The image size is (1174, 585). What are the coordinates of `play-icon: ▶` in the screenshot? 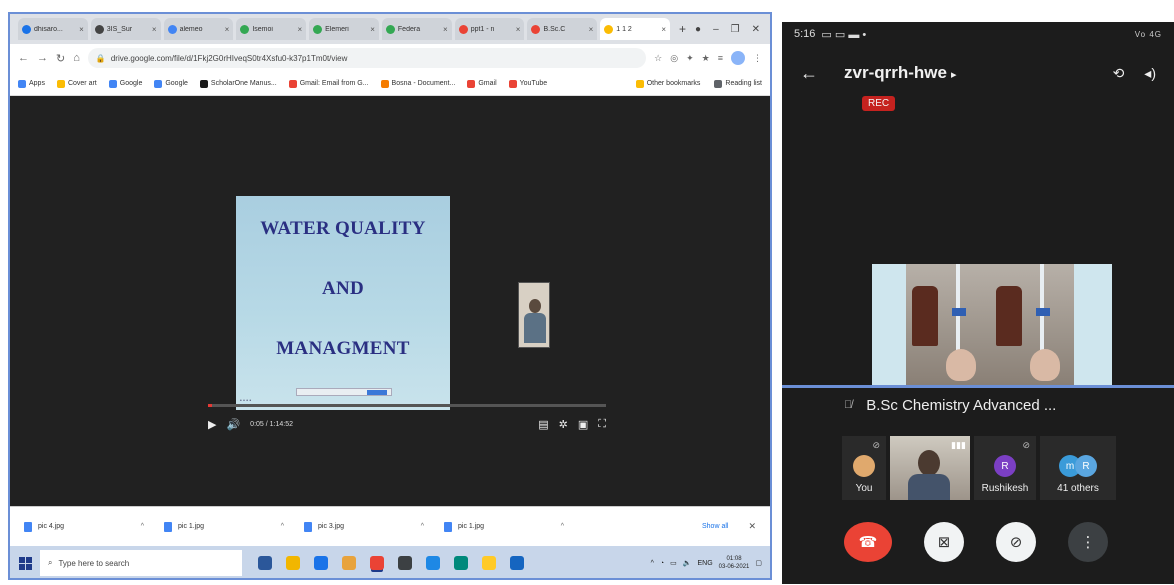 It's located at (212, 424).